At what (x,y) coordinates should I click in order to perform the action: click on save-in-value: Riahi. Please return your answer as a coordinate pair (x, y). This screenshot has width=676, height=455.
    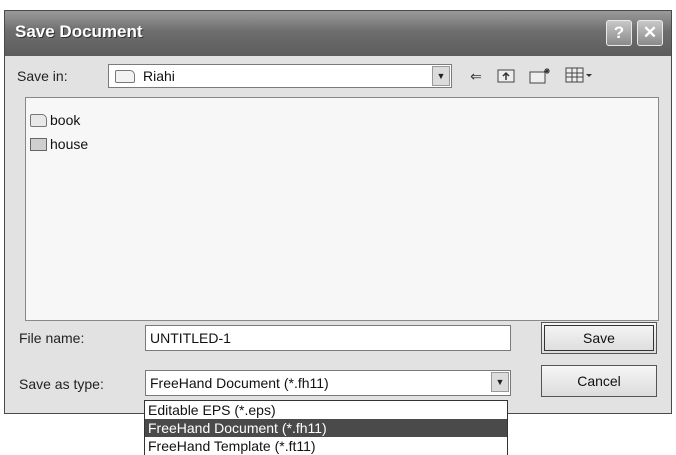
    Looking at the image, I should click on (159, 76).